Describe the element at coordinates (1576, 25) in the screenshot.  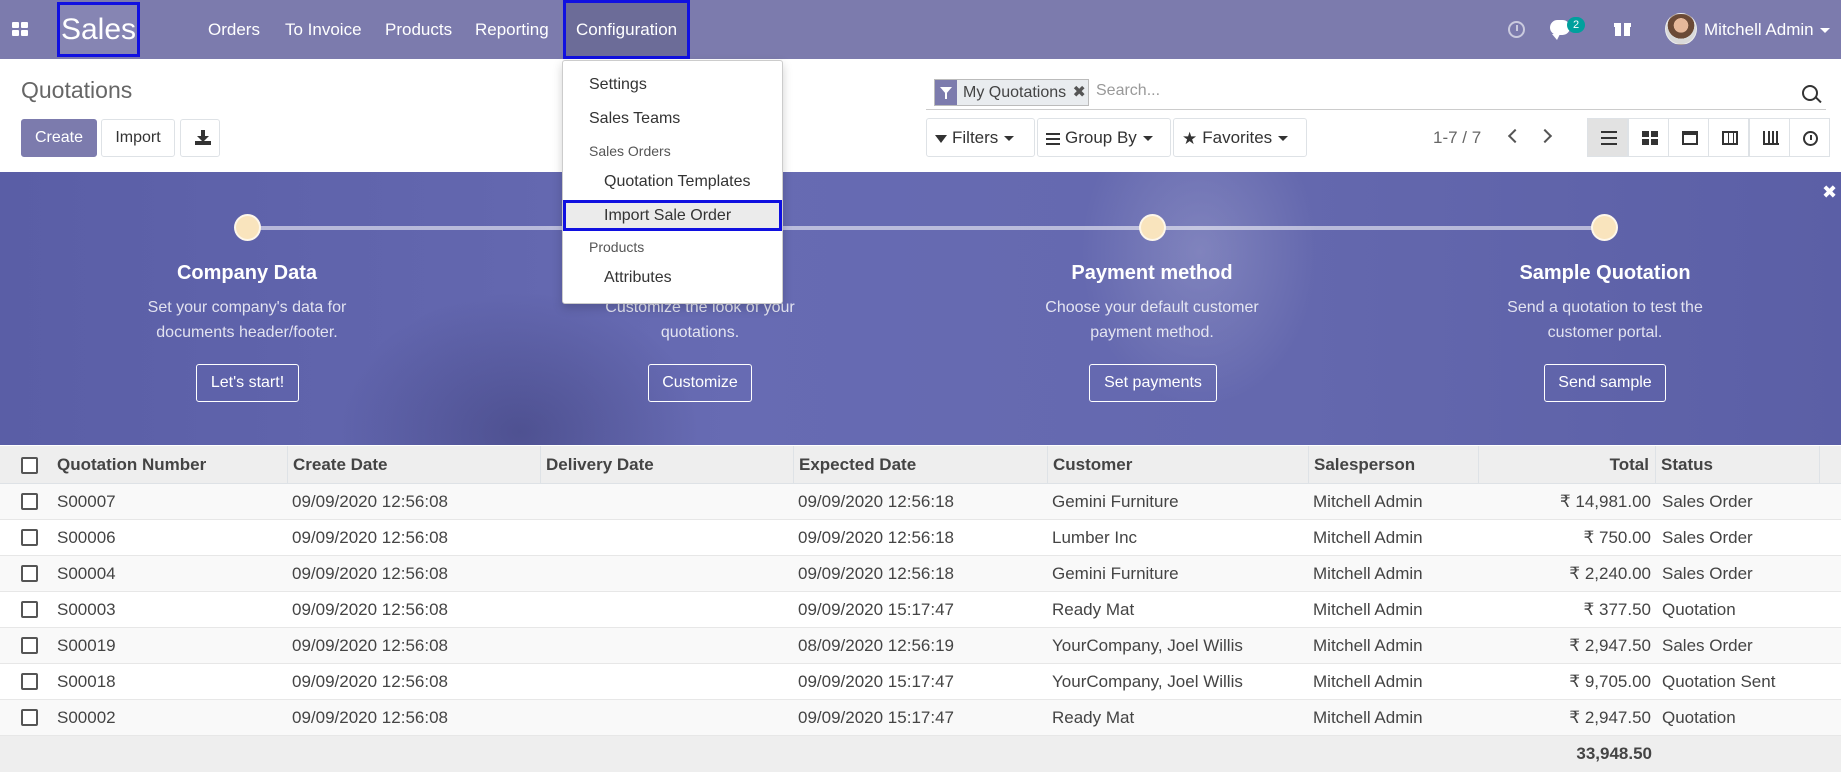
I see `chat-counter-badge: 2` at that location.